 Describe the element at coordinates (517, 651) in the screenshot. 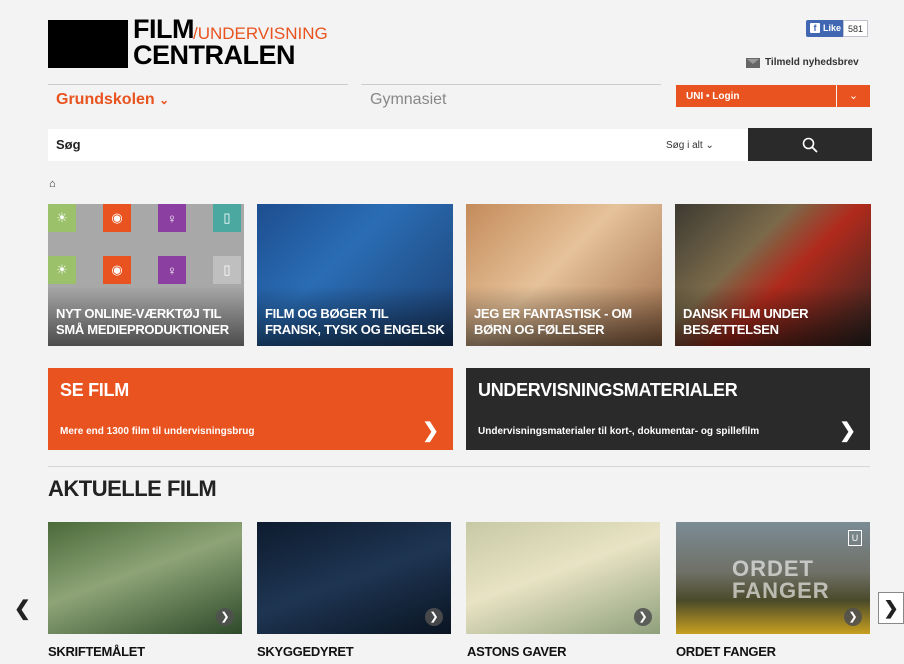

I see `film-title: ASTONS GAVER` at that location.